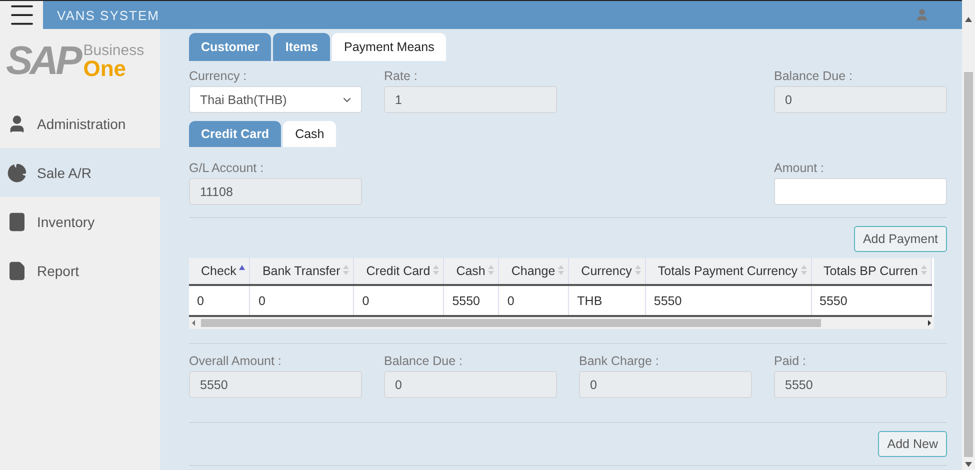 Image resolution: width=975 pixels, height=470 pixels. Describe the element at coordinates (17, 270) in the screenshot. I see `document-icon` at that location.